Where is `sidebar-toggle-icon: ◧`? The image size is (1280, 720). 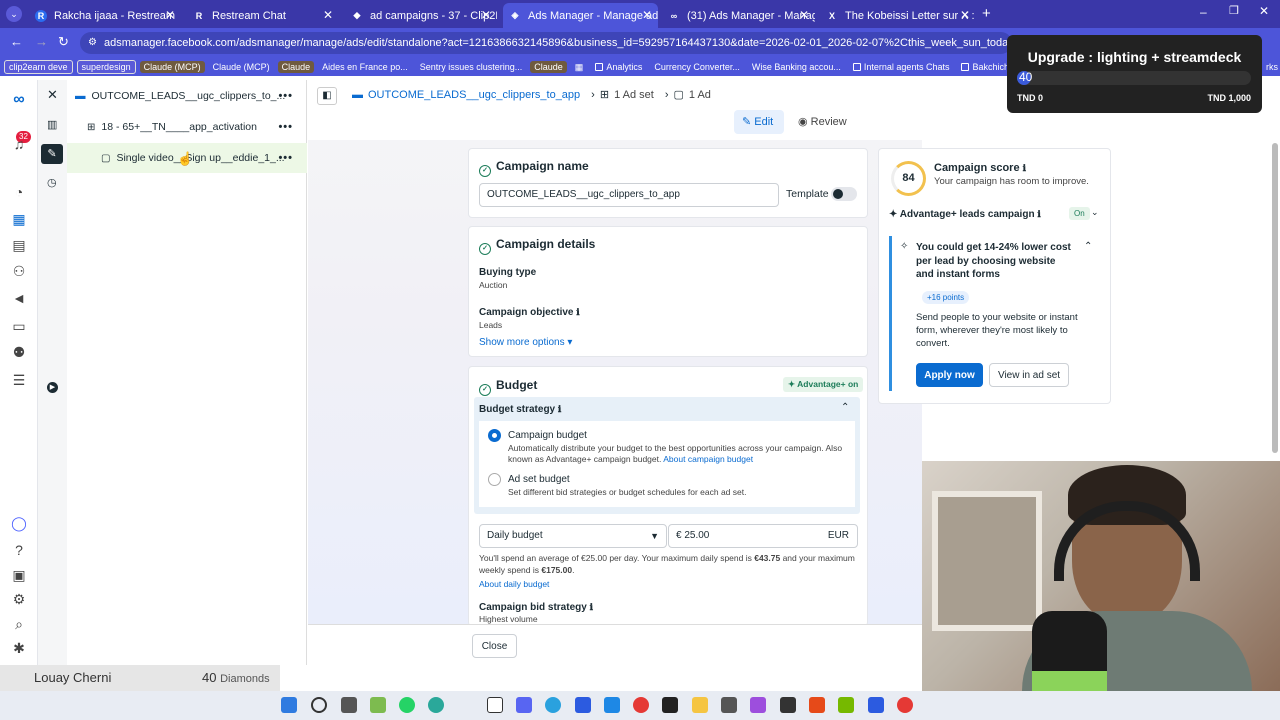
sidebar-toggle-icon: ◧ is located at coordinates (327, 96).